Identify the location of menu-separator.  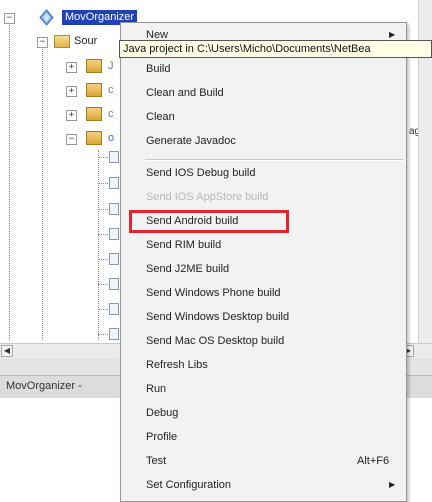
(274, 160).